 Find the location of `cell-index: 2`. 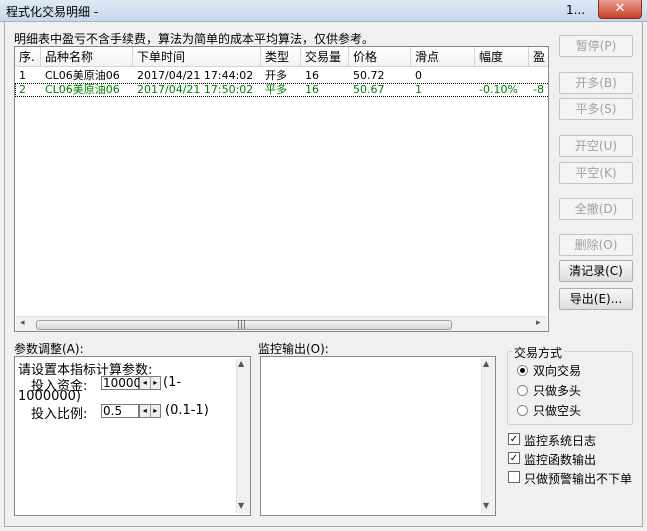

cell-index: 2 is located at coordinates (22, 89).